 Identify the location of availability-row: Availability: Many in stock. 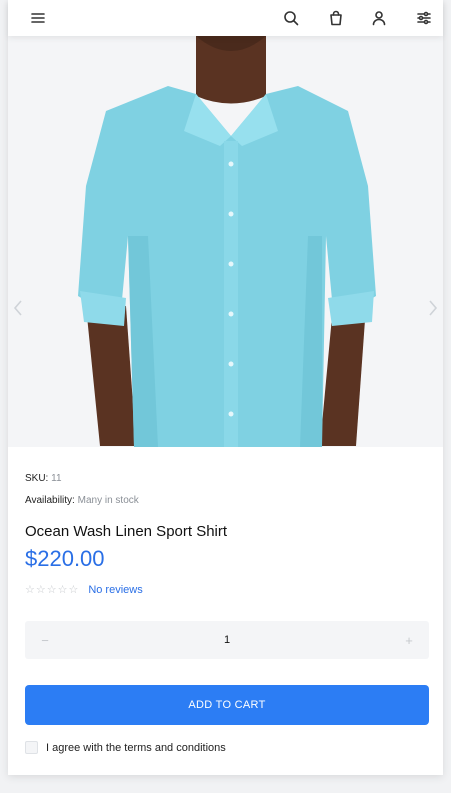
(227, 500).